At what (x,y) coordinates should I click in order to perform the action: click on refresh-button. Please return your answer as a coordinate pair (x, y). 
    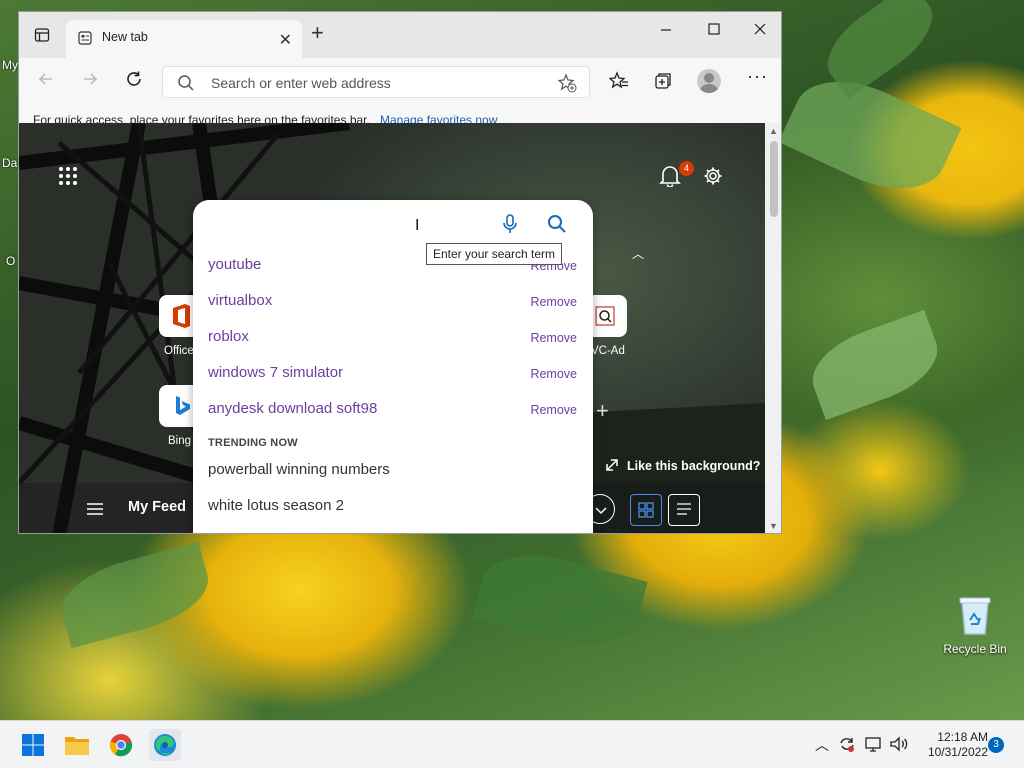
    Looking at the image, I should click on (134, 81).